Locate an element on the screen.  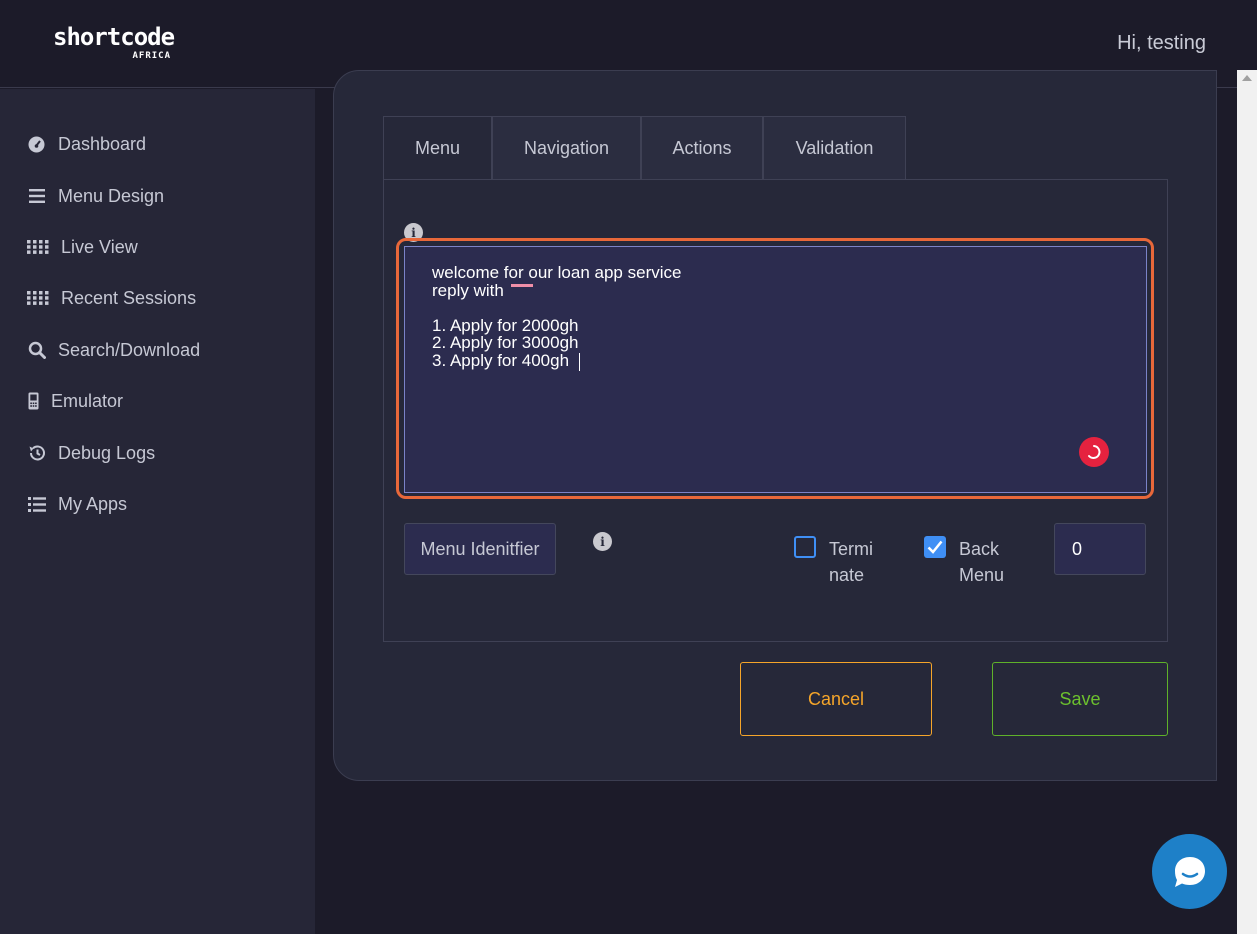
chat-bubble-icon is located at coordinates (1189, 871).